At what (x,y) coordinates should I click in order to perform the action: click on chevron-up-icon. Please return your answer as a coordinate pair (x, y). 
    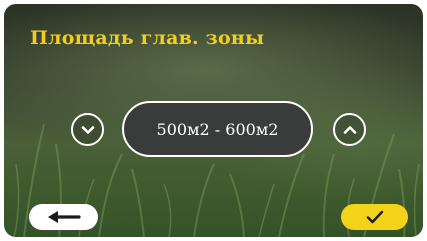
    Looking at the image, I should click on (350, 130).